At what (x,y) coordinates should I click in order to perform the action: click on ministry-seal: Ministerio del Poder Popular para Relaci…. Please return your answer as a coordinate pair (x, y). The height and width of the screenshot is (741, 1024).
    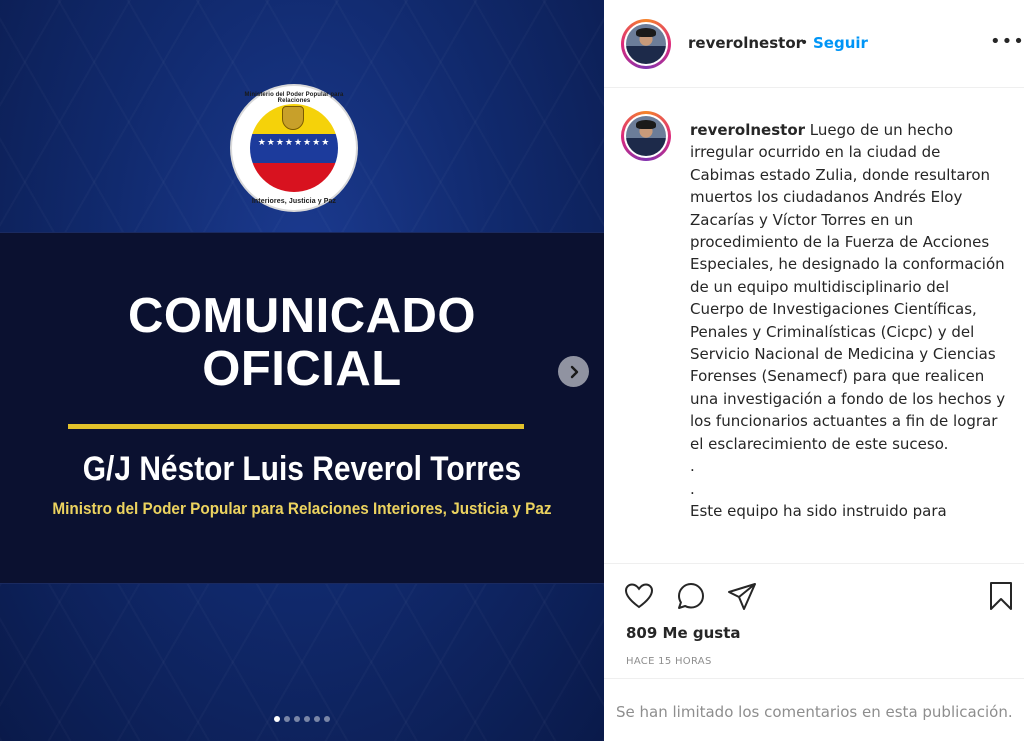
    Looking at the image, I should click on (294, 148).